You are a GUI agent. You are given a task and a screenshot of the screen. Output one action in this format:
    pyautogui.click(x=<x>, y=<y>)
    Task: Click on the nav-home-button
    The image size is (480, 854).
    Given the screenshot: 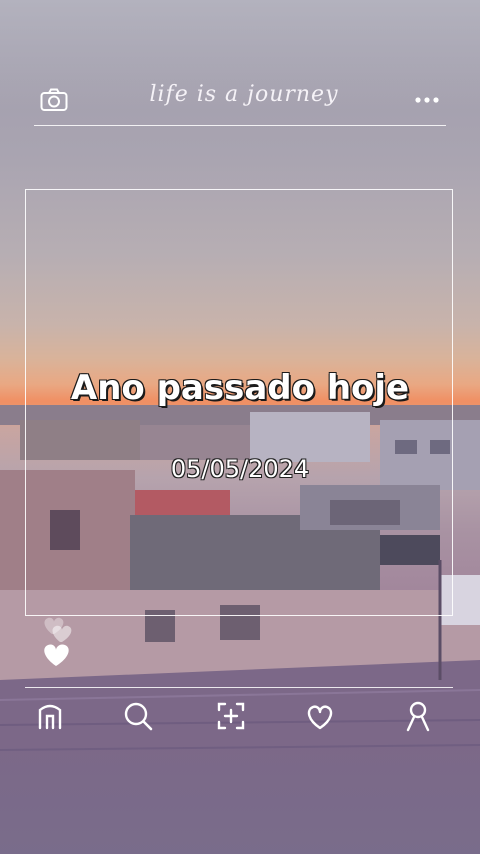 What is the action you would take?
    pyautogui.click(x=50, y=716)
    